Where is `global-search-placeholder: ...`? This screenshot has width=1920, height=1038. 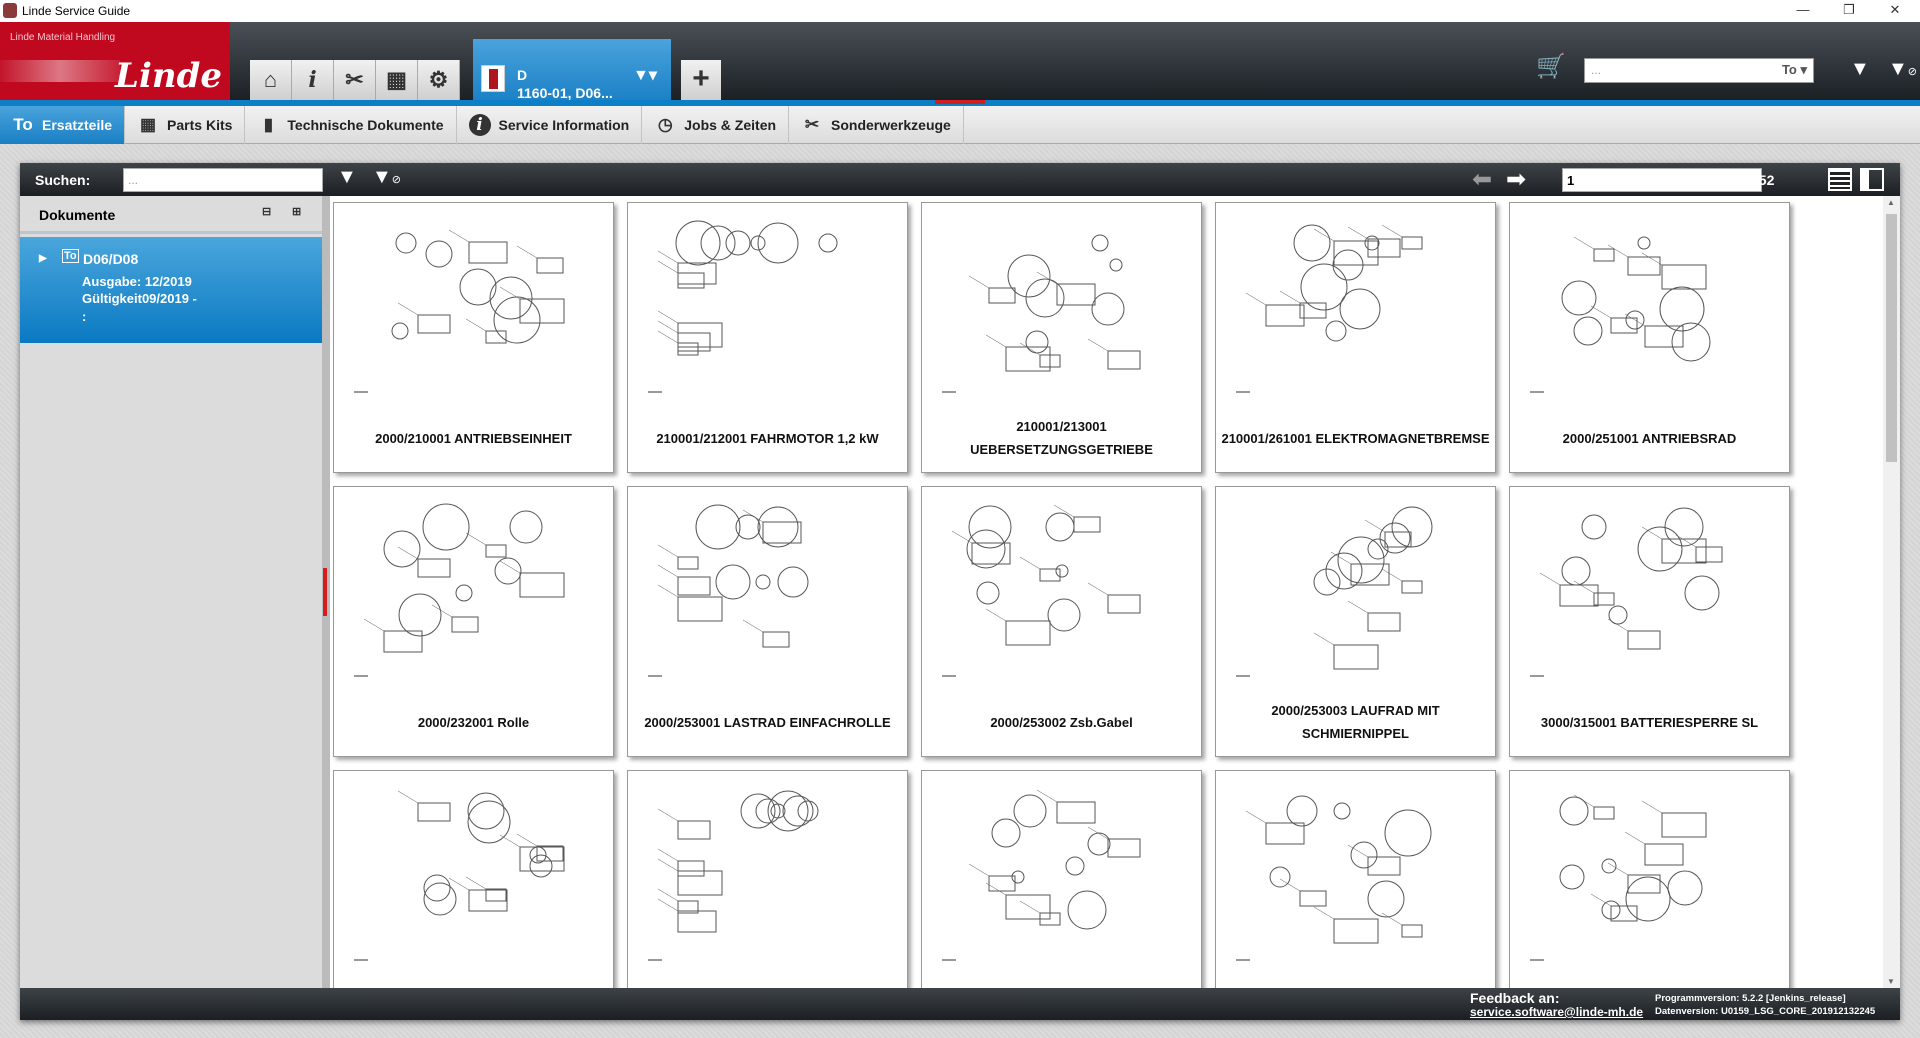
global-search-placeholder: ... is located at coordinates (1596, 70).